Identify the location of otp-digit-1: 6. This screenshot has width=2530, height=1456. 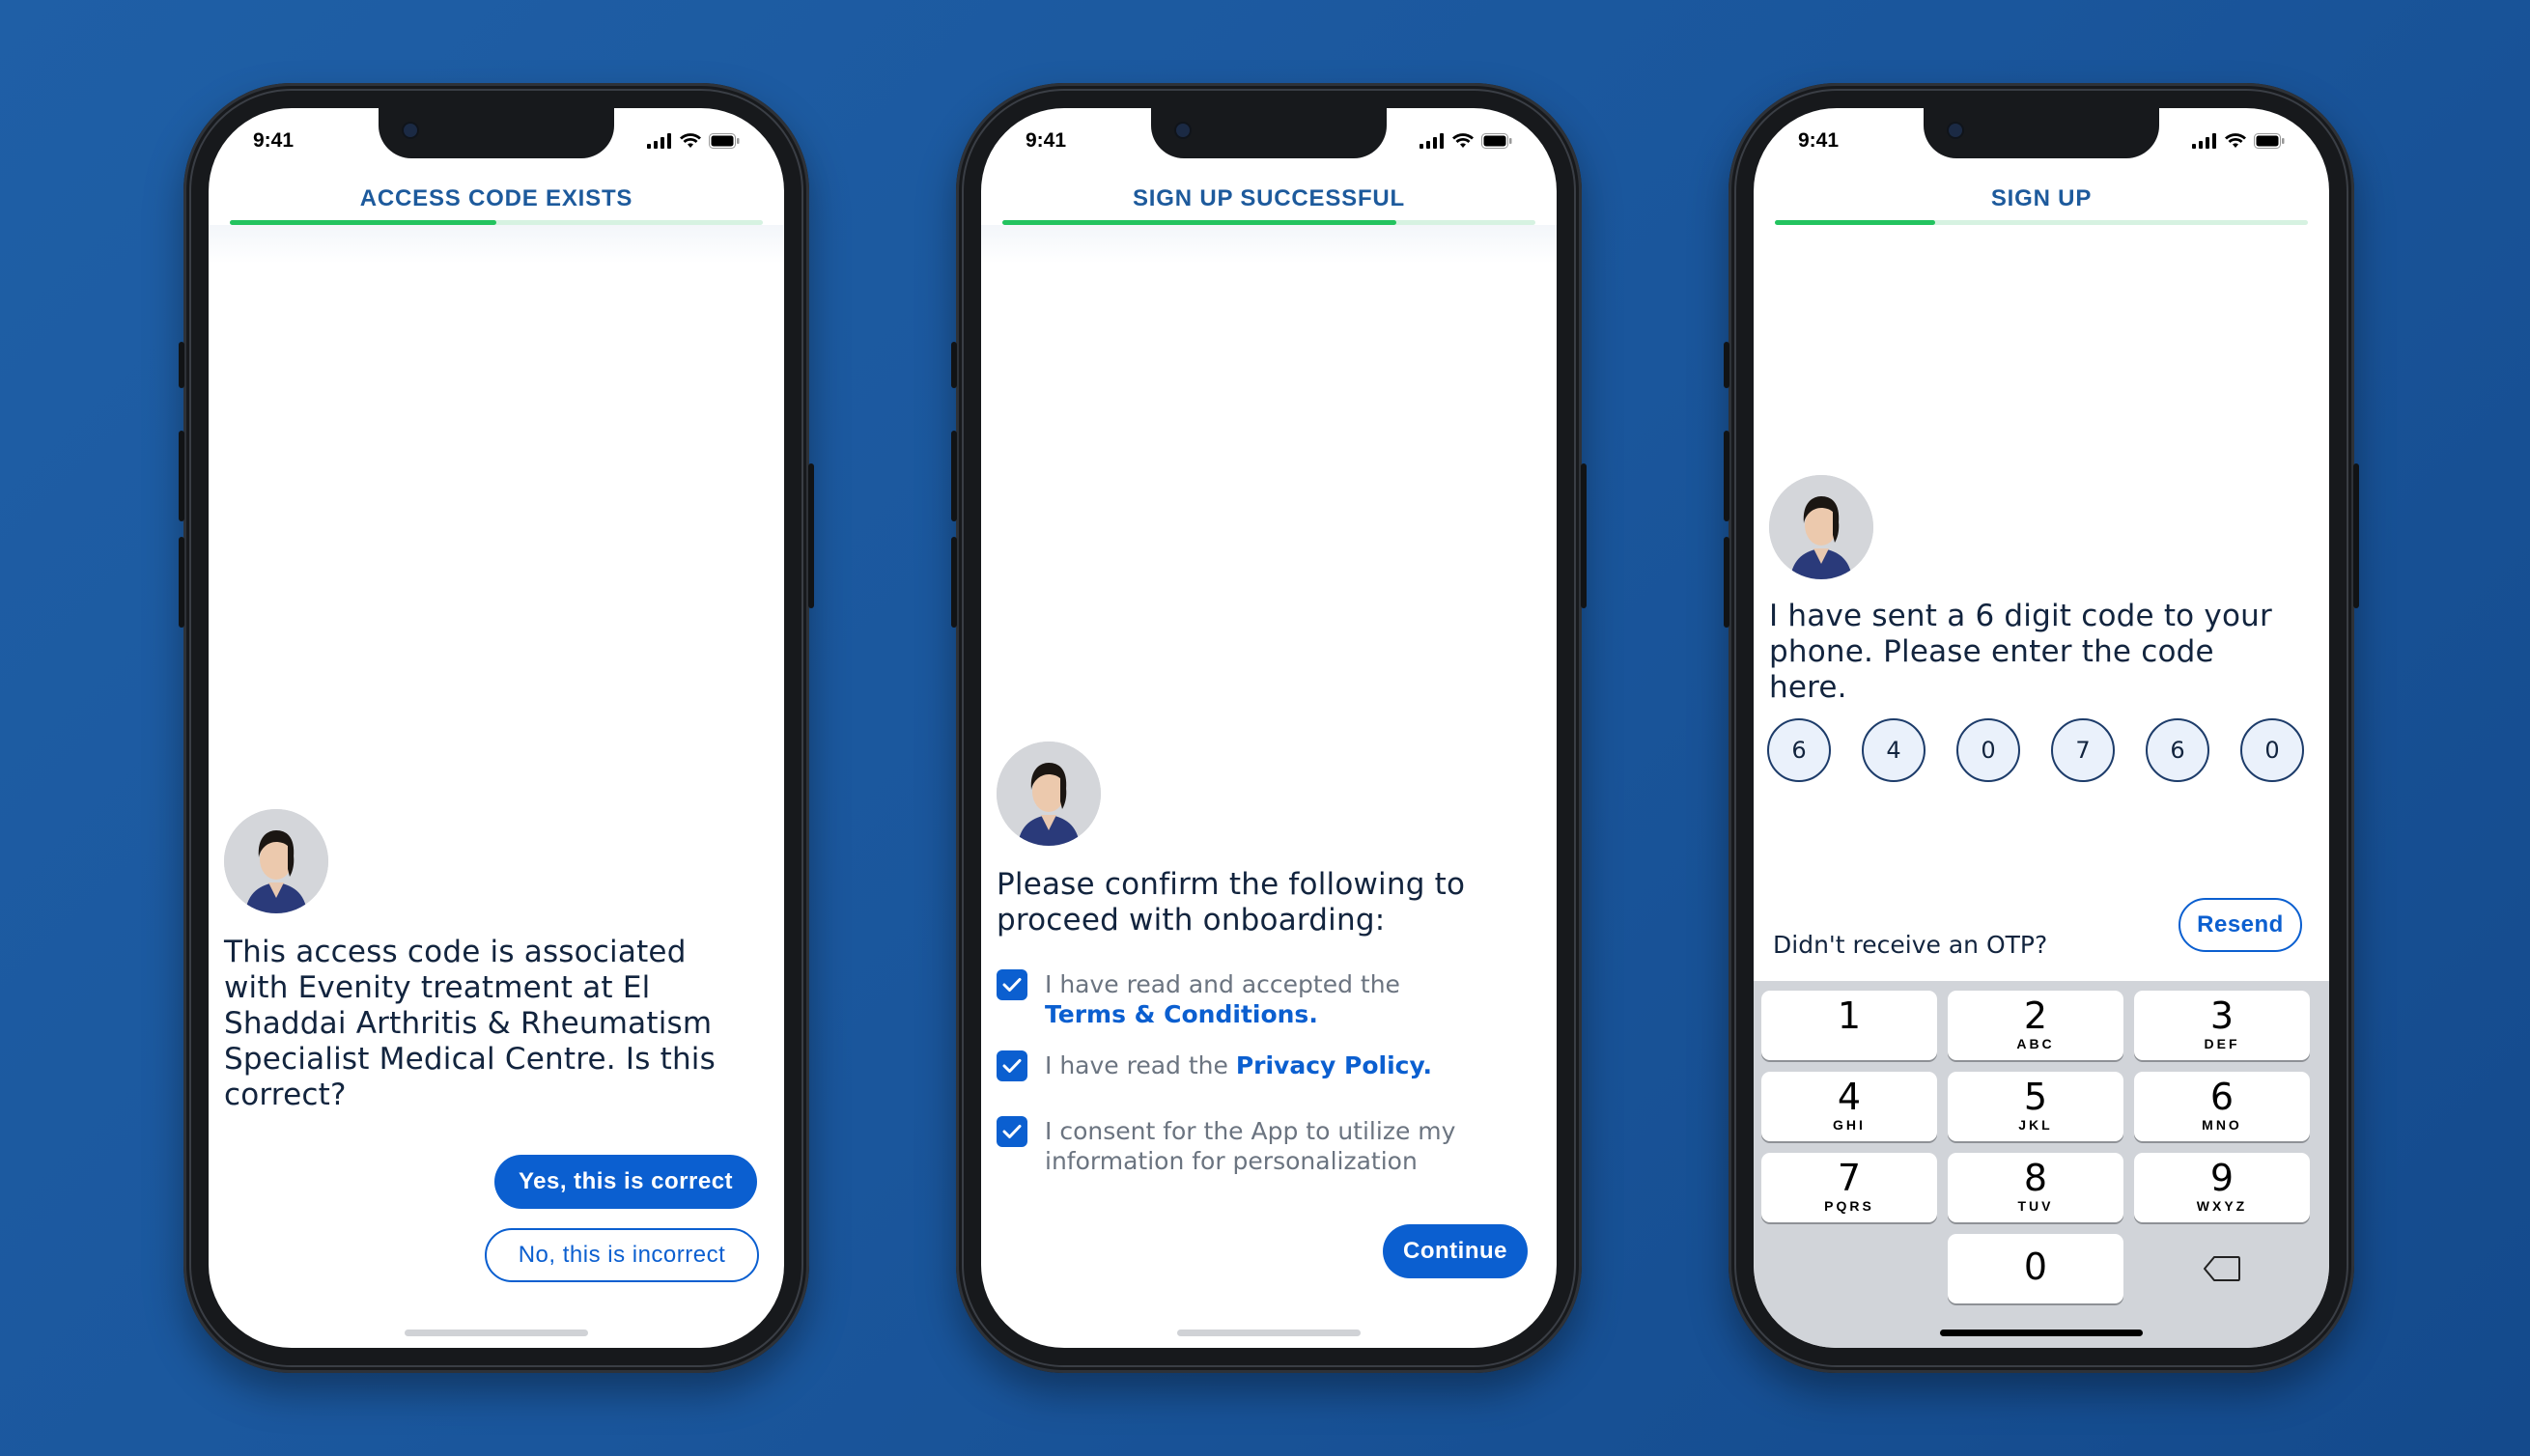
(1799, 750).